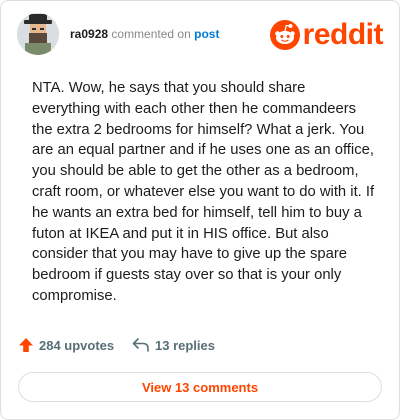  What do you see at coordinates (185, 345) in the screenshot?
I see `reply-count: 13 replies` at bounding box center [185, 345].